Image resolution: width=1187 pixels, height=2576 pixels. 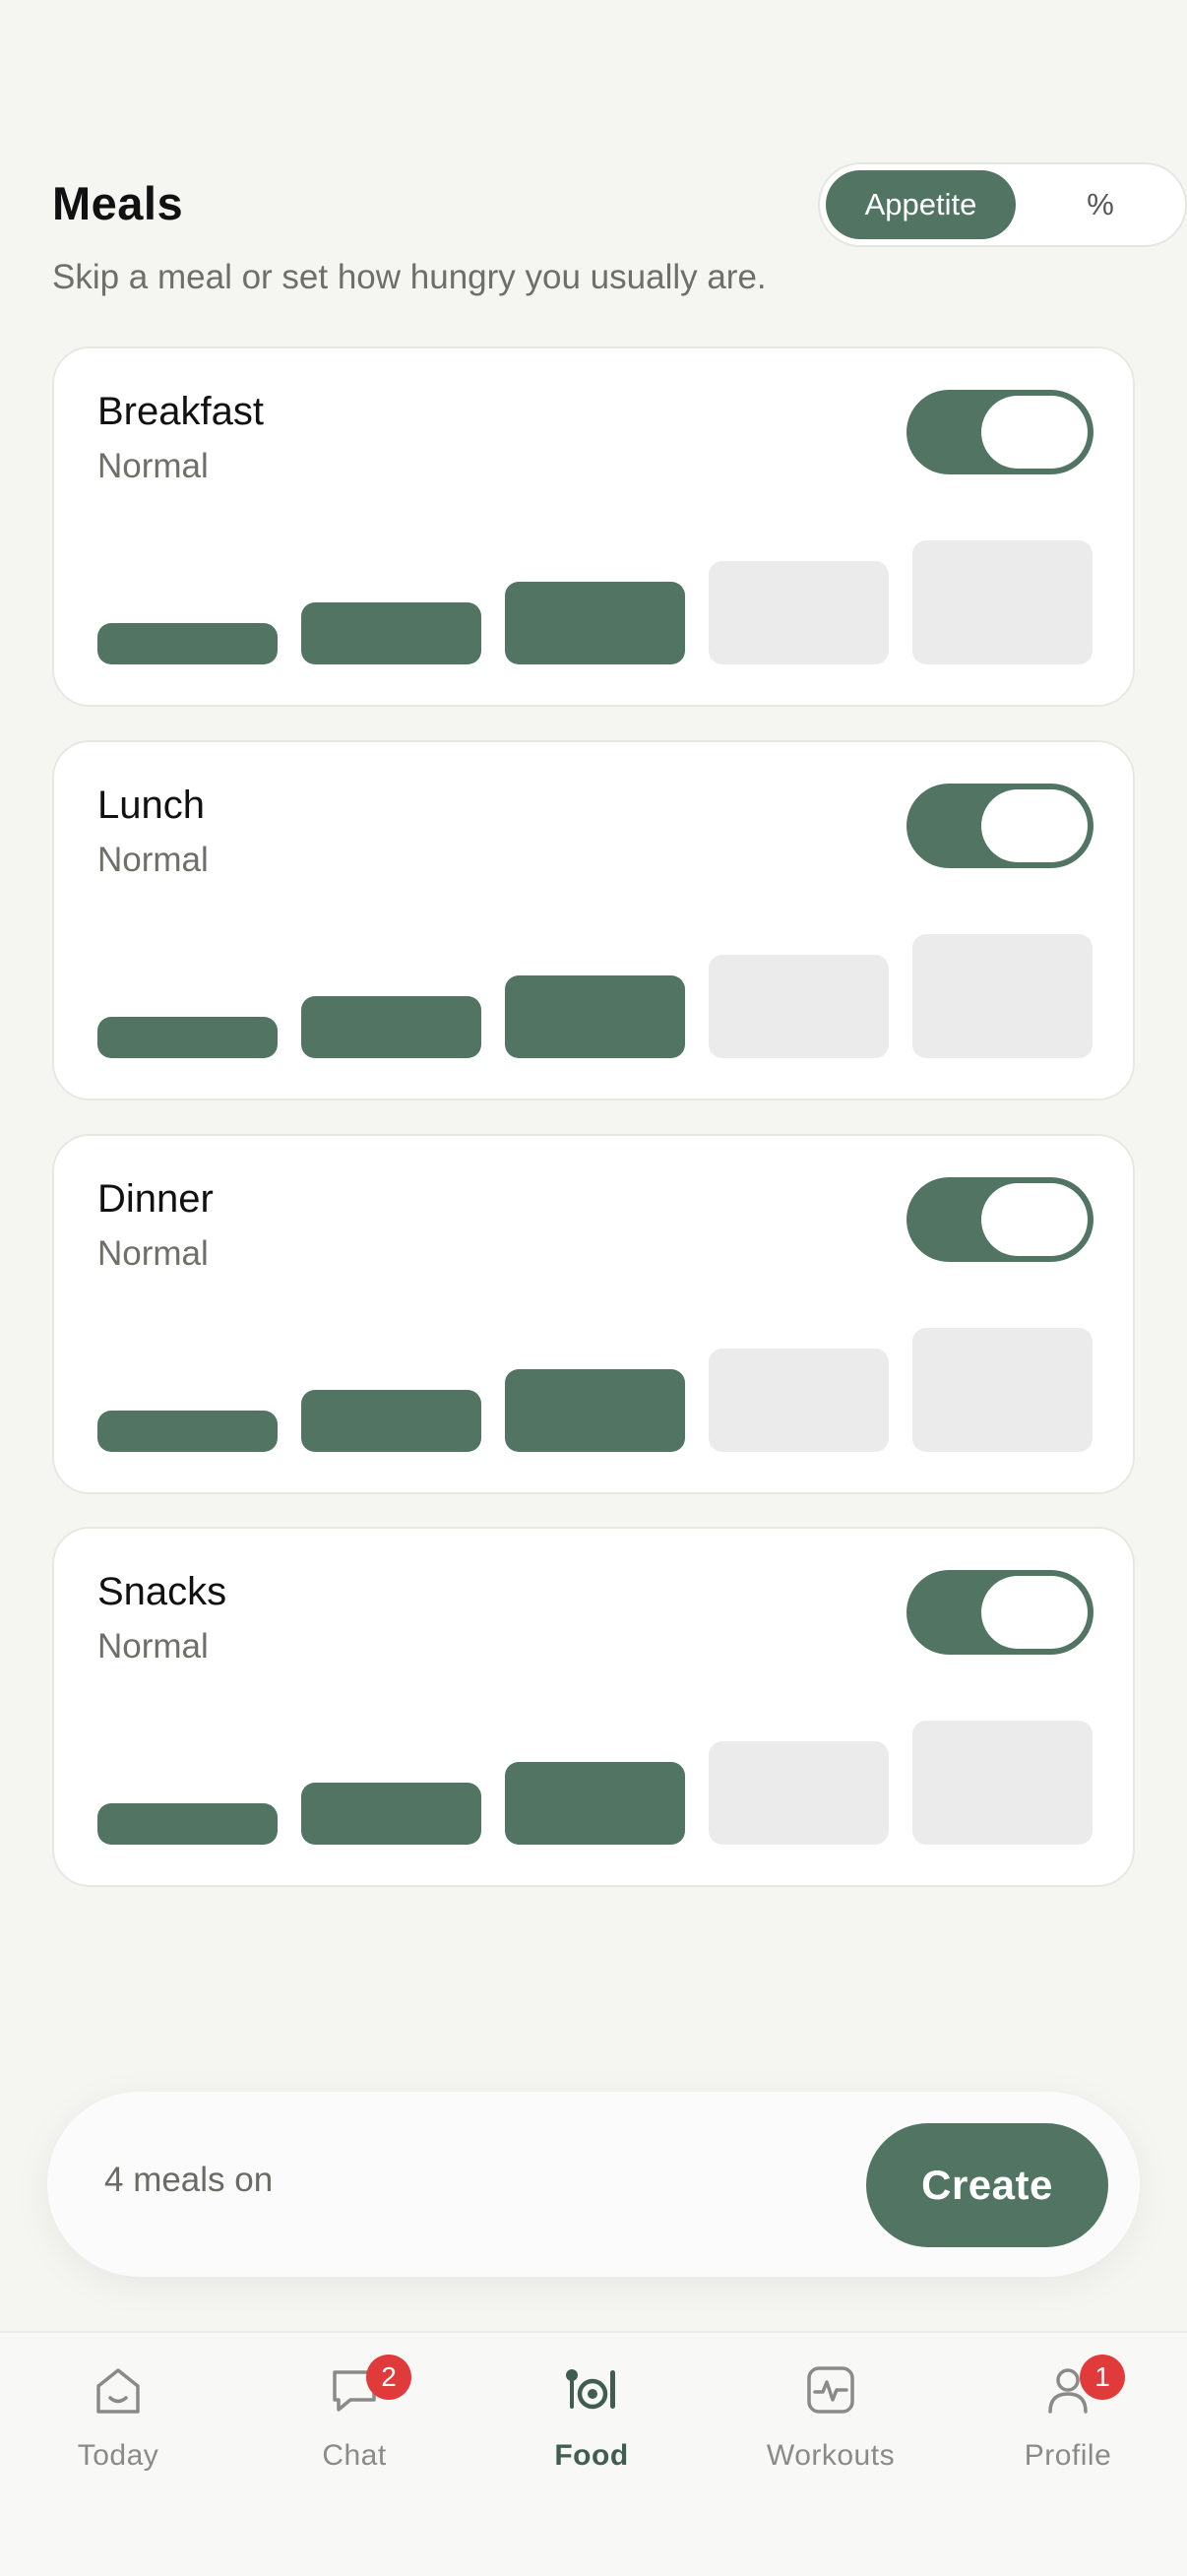 What do you see at coordinates (354, 2455) in the screenshot?
I see `tab-label: Chat` at bounding box center [354, 2455].